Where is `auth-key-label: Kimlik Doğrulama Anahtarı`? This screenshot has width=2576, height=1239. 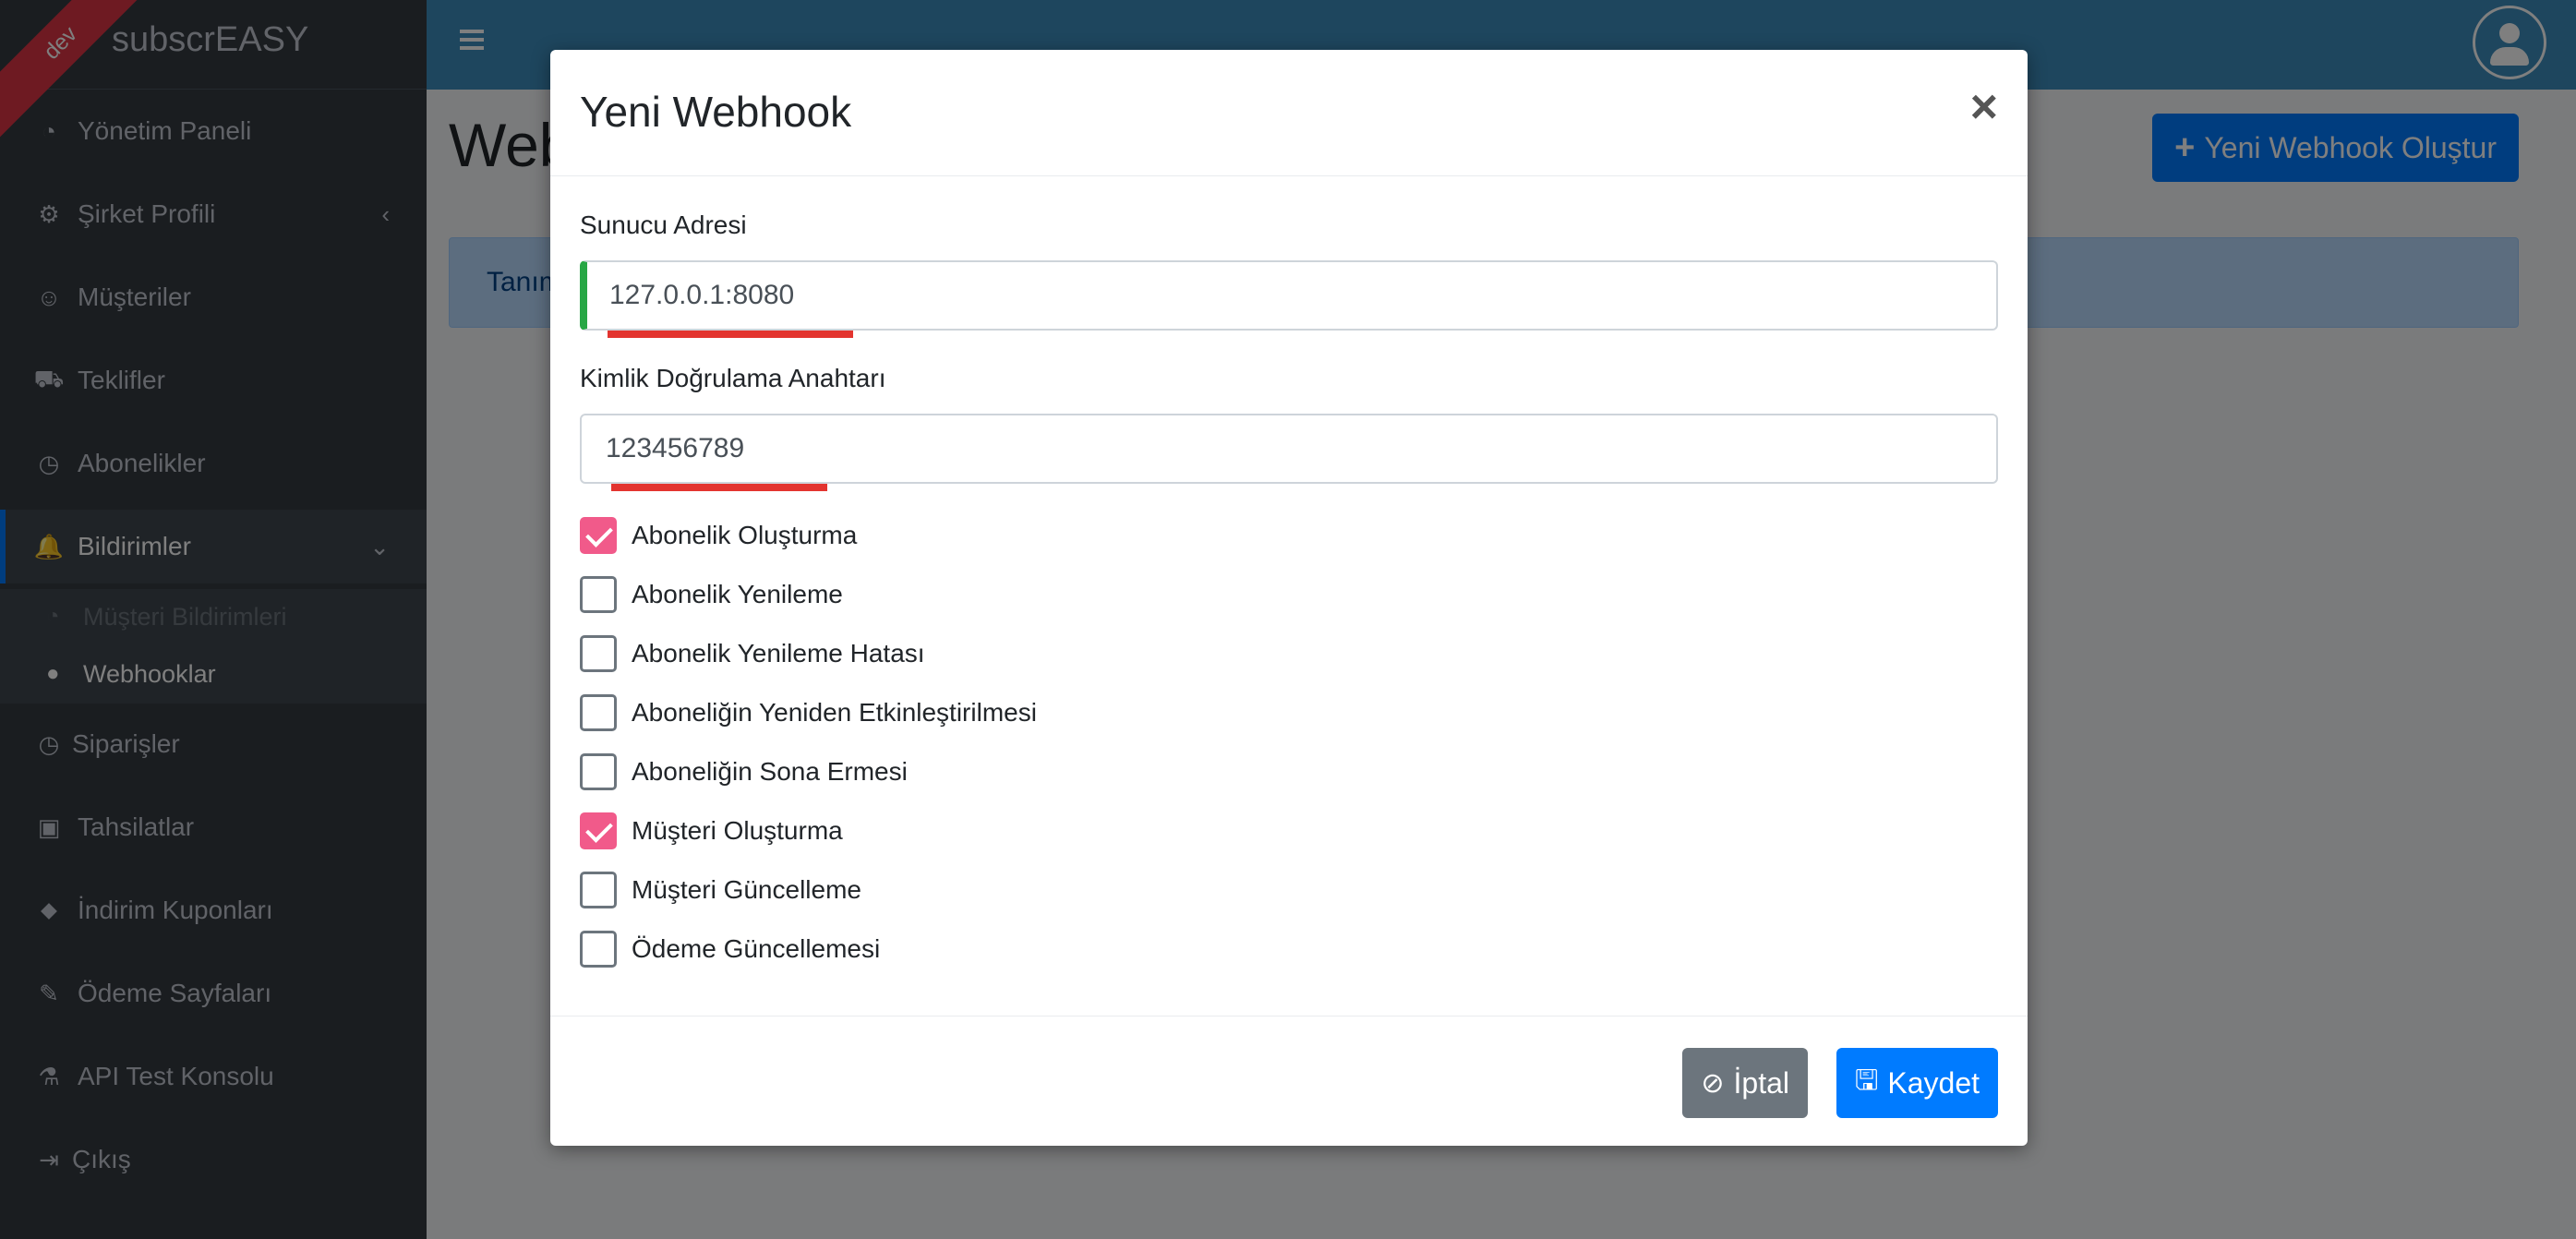
auth-key-label: Kimlik Doğrulama Anahtarı is located at coordinates (733, 378).